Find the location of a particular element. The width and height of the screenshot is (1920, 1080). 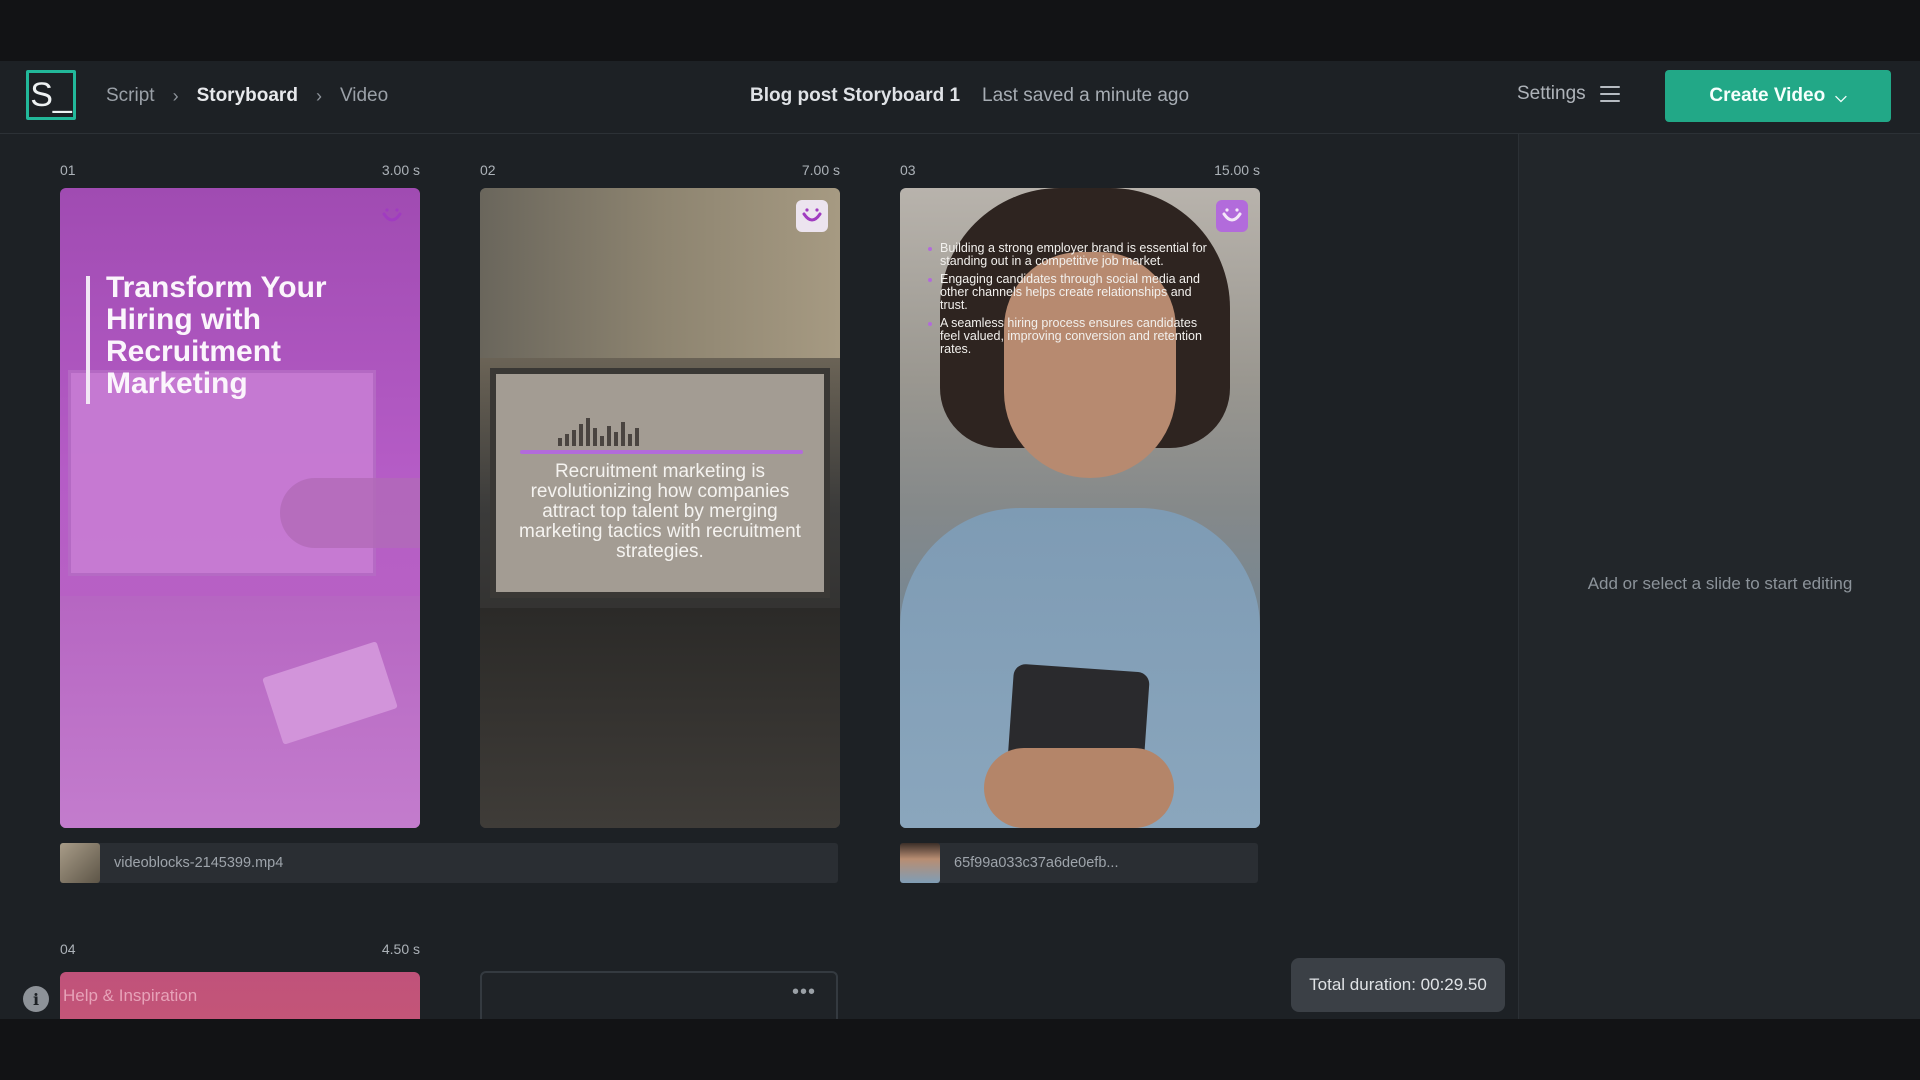

slide-bg-hand is located at coordinates (350, 513).